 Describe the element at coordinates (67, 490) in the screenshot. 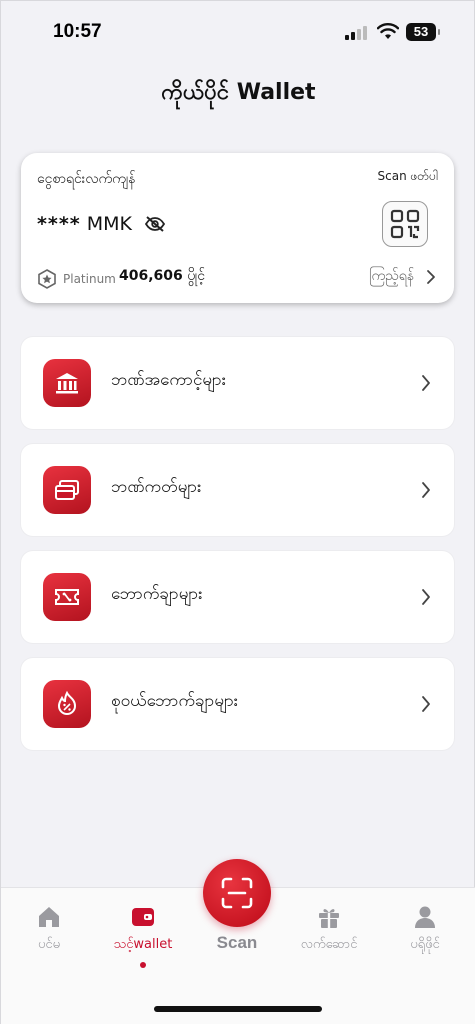

I see `card-icon` at that location.